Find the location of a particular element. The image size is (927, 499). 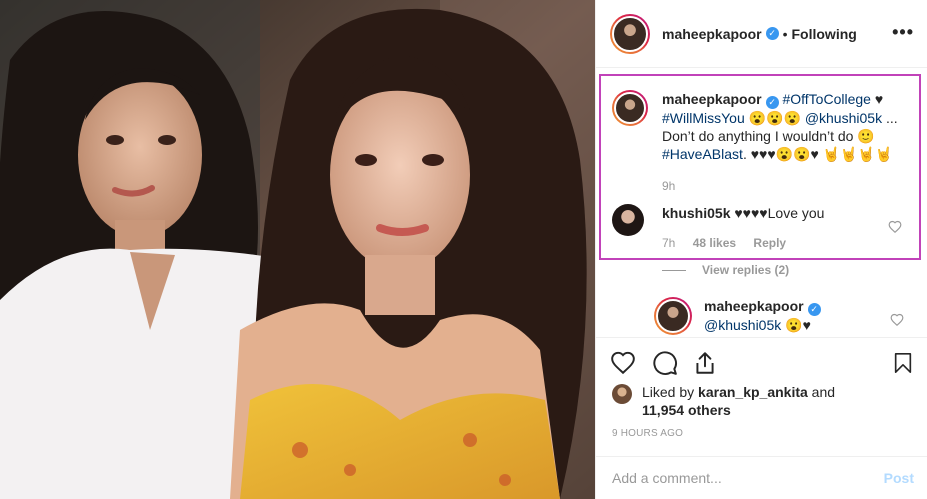

likes-middle: and is located at coordinates (821, 392).